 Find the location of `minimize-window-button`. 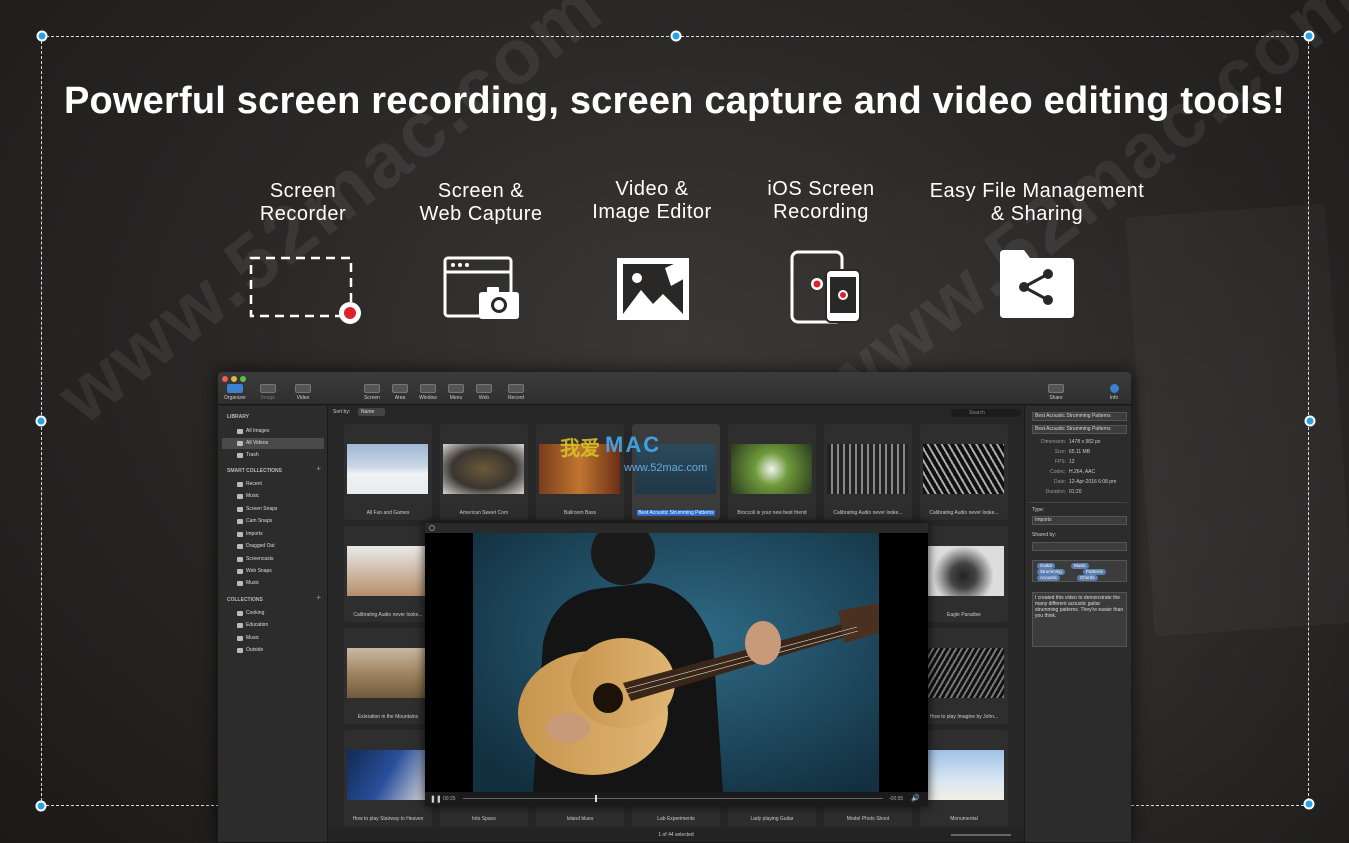

minimize-window-button is located at coordinates (234, 379).